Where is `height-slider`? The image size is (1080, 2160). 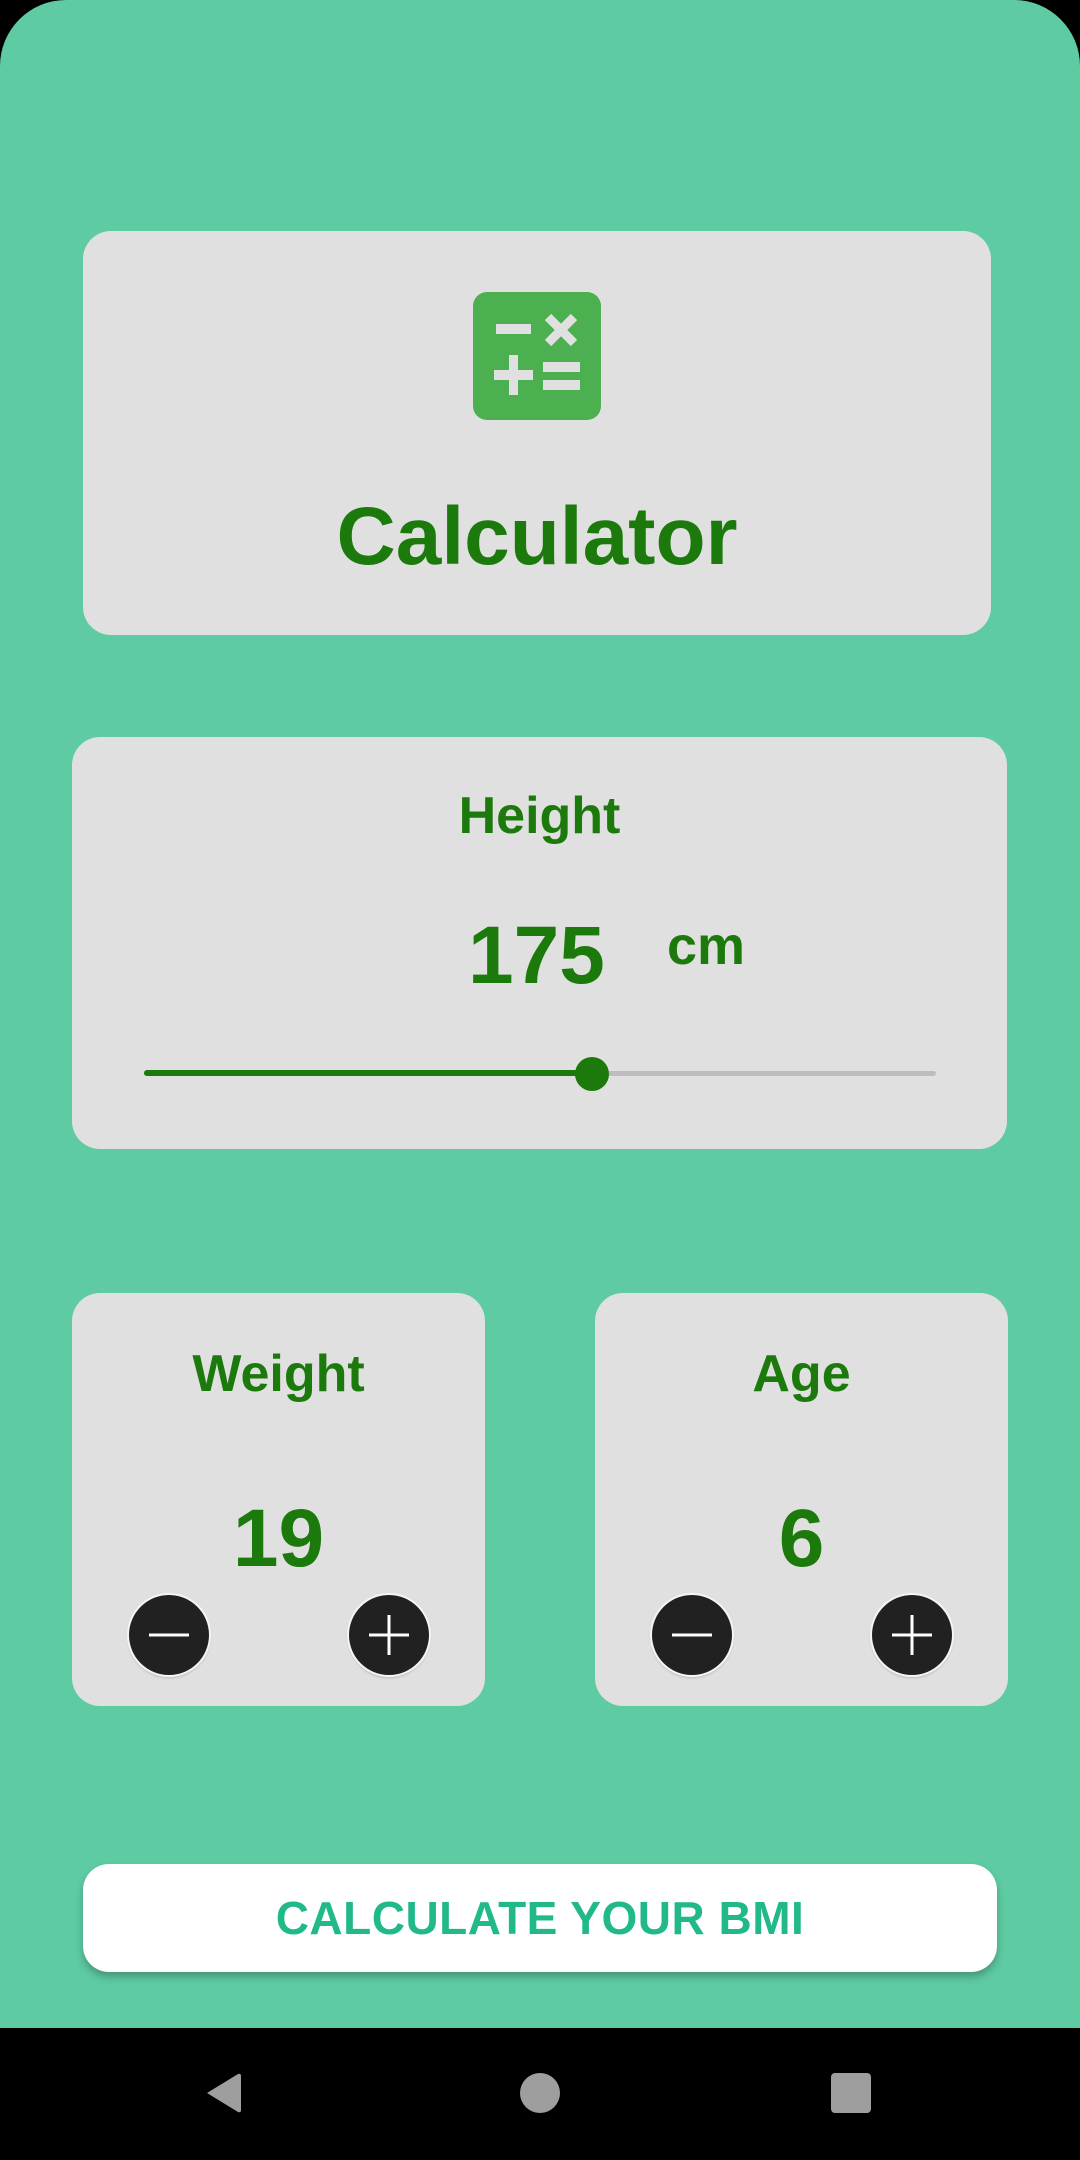
height-slider is located at coordinates (540, 1074).